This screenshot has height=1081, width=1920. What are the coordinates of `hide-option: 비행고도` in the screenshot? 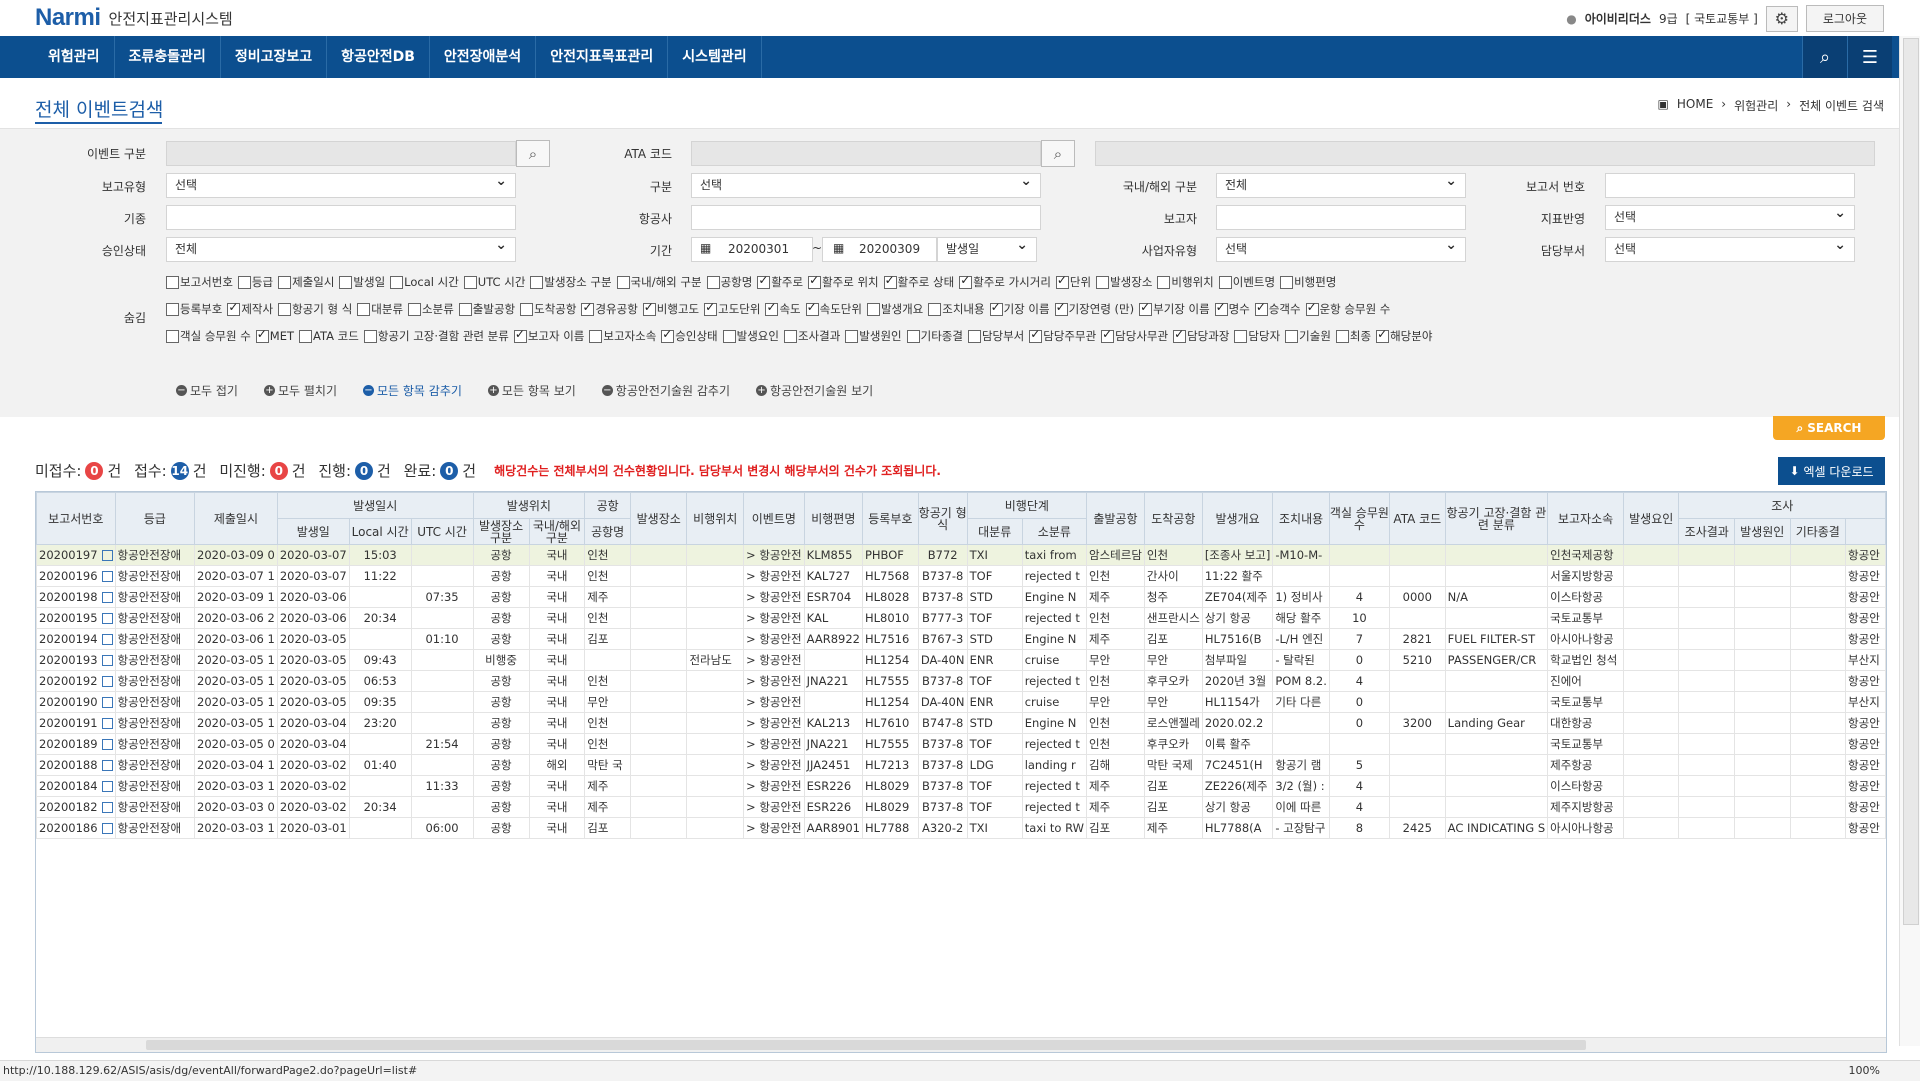 It's located at (670, 308).